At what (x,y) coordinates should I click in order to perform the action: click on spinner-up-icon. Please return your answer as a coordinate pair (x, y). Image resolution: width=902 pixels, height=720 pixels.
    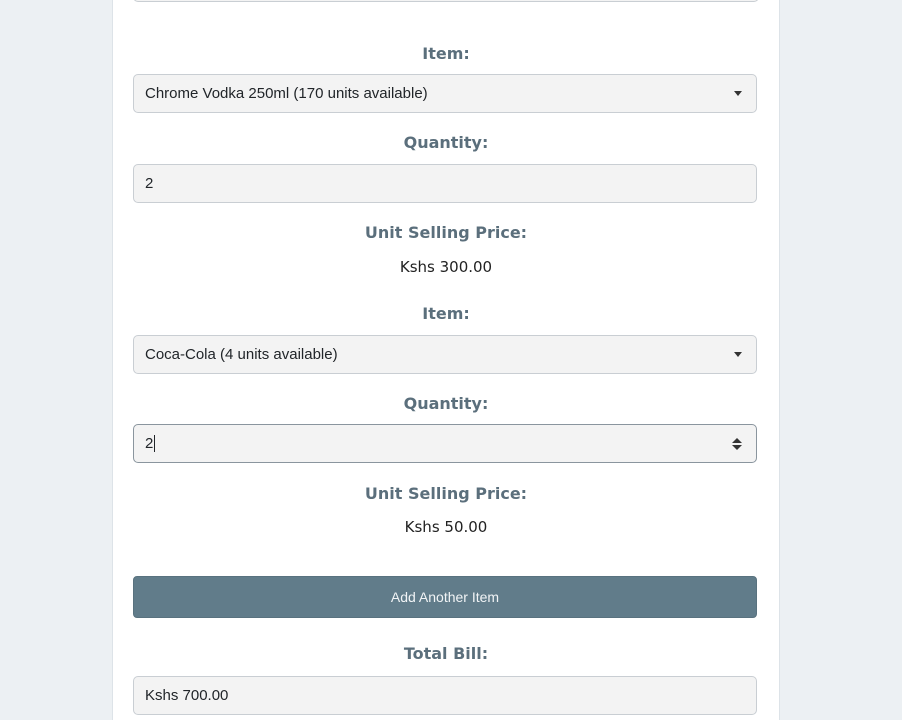
    Looking at the image, I should click on (737, 440).